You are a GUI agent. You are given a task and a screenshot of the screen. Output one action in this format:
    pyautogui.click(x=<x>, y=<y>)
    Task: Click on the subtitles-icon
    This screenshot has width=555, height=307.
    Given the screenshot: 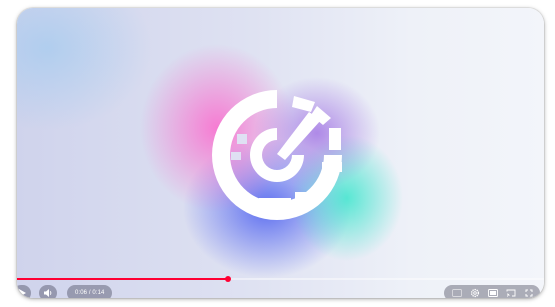 What is the action you would take?
    pyautogui.click(x=457, y=293)
    